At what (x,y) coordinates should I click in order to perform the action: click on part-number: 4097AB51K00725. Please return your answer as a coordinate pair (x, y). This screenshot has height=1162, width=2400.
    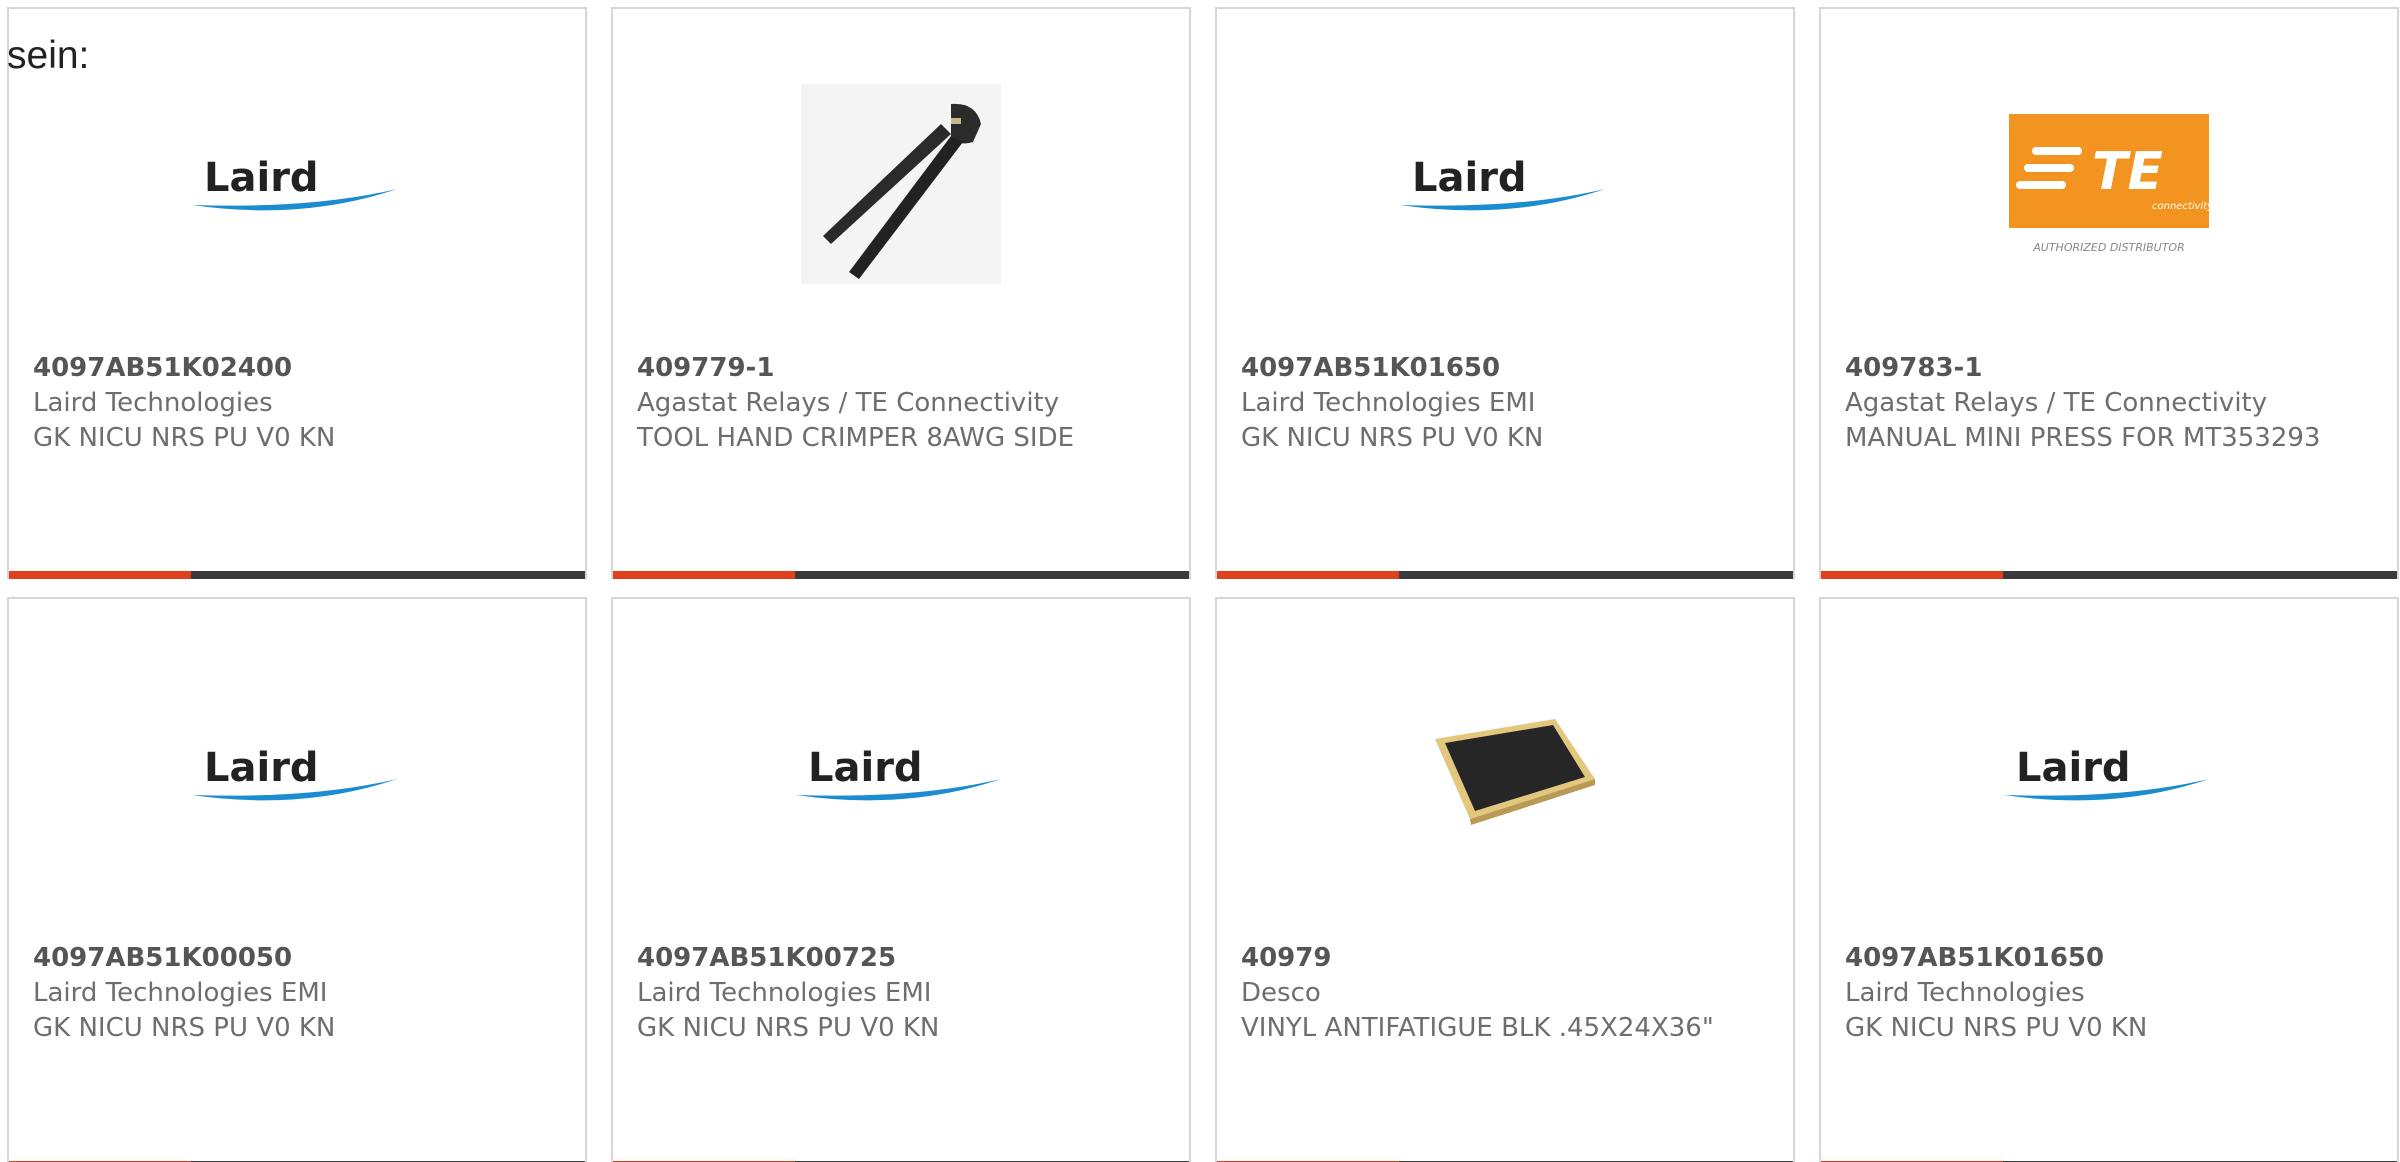
    Looking at the image, I should click on (893, 958).